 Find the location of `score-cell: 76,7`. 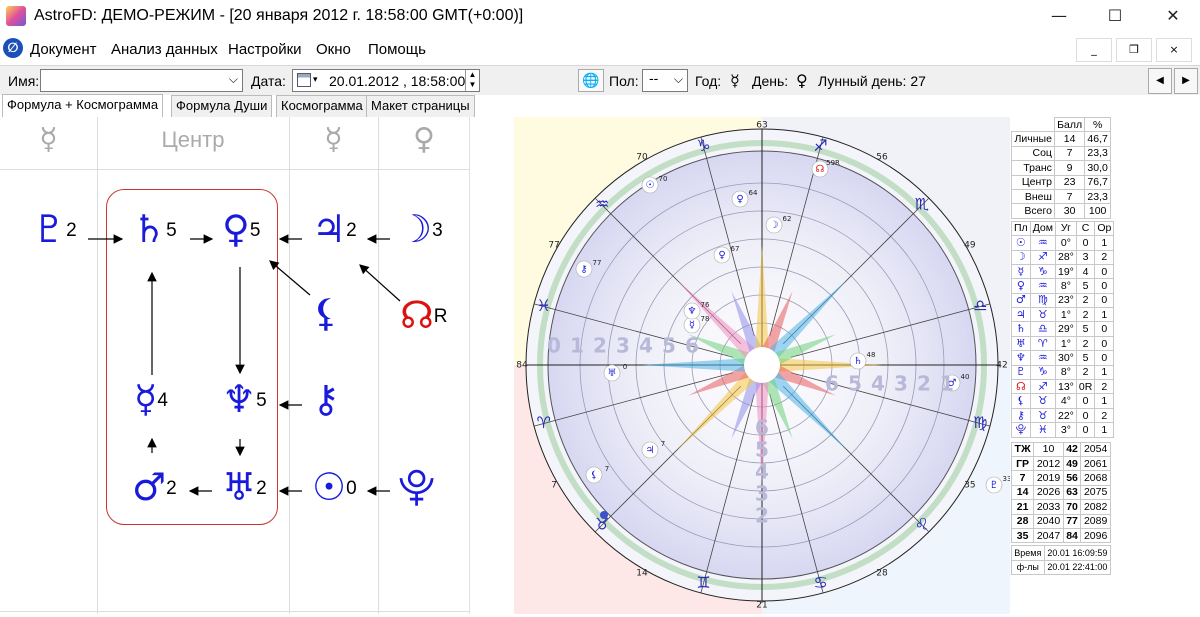

score-cell: 76,7 is located at coordinates (1097, 182).